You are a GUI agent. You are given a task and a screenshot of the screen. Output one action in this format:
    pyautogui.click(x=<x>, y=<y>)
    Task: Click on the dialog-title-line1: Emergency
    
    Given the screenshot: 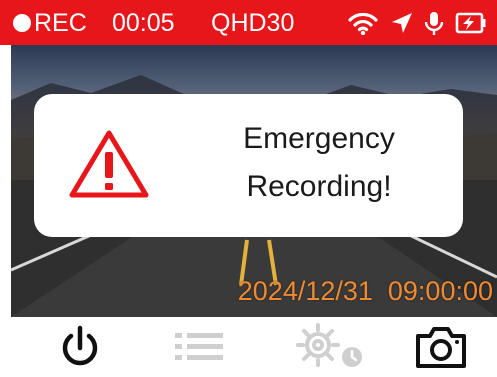 What is the action you would take?
    pyautogui.click(x=319, y=138)
    